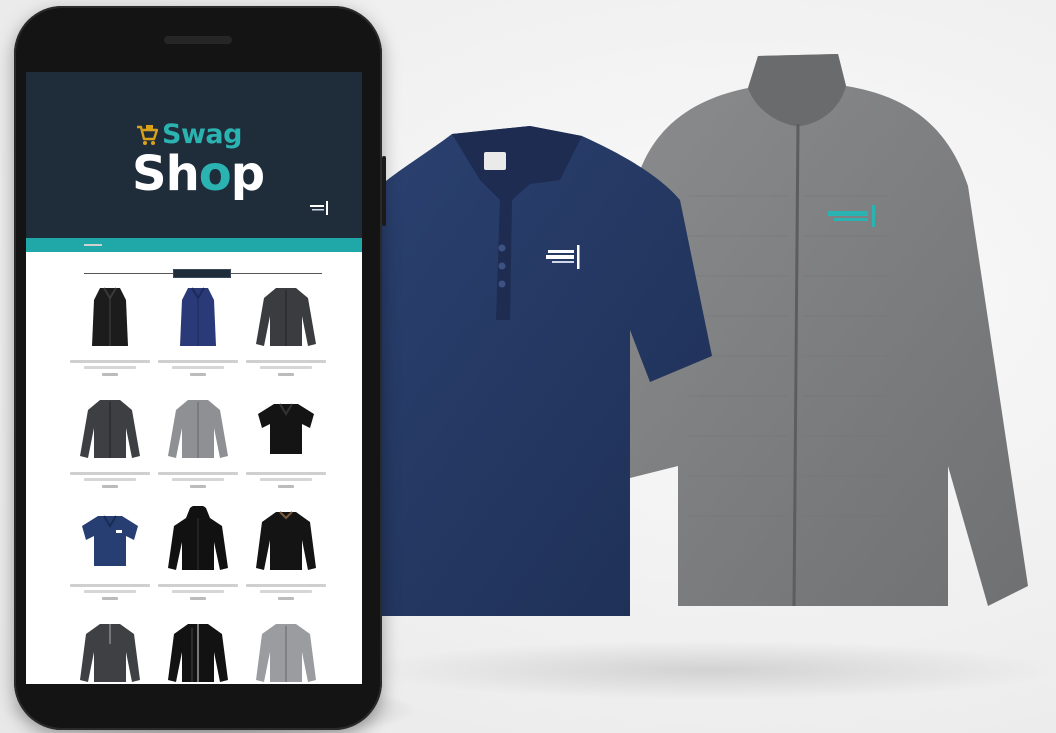  I want to click on swag-shop-logo: Swag Shop, so click(203, 167).